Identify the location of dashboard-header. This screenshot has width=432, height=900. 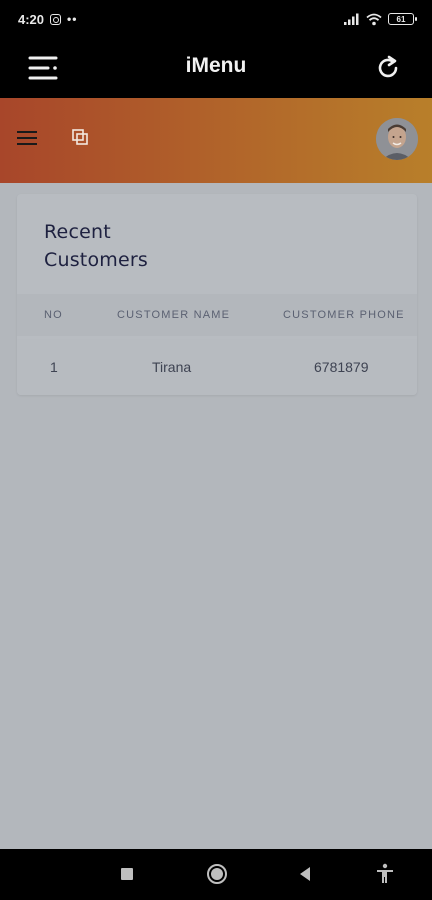
(216, 140).